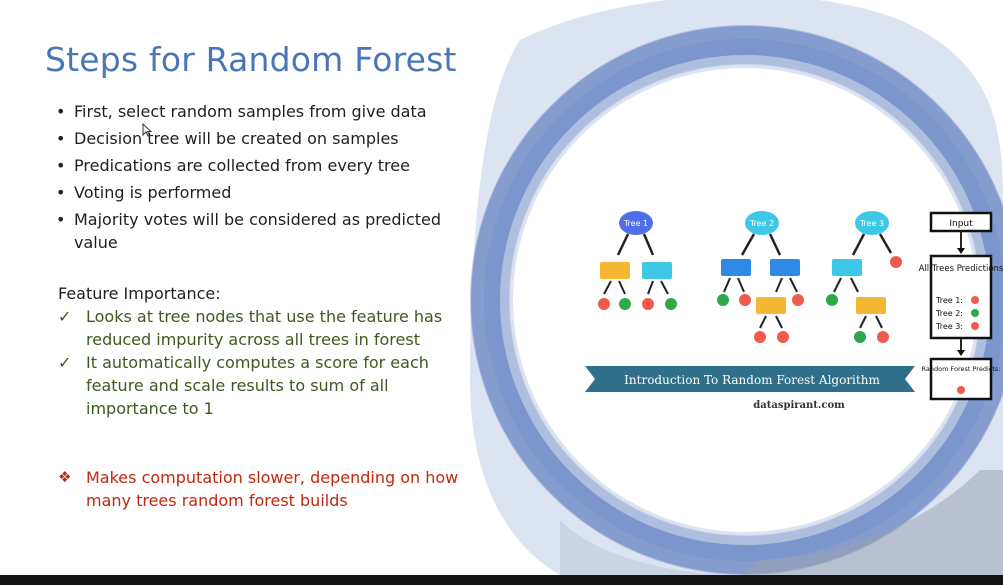  I want to click on prediction-row-3: Tree 3:, so click(949, 326).